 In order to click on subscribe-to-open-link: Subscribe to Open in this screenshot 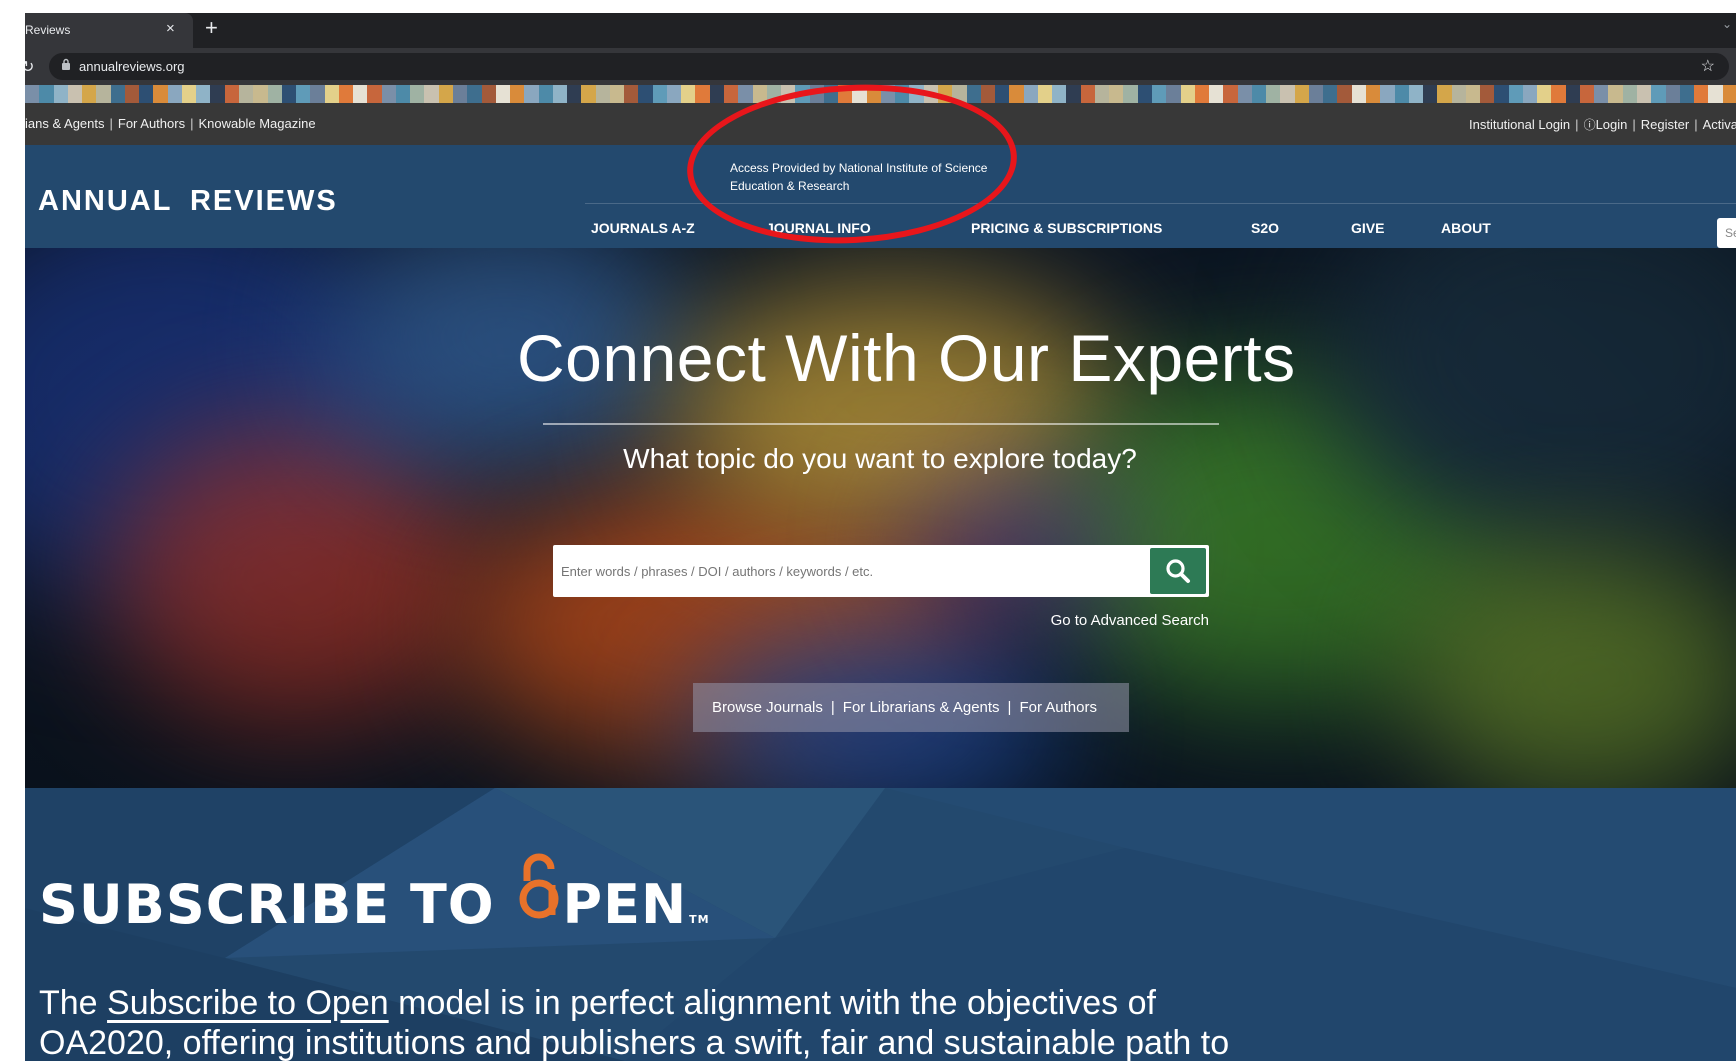, I will do `click(248, 1003)`.